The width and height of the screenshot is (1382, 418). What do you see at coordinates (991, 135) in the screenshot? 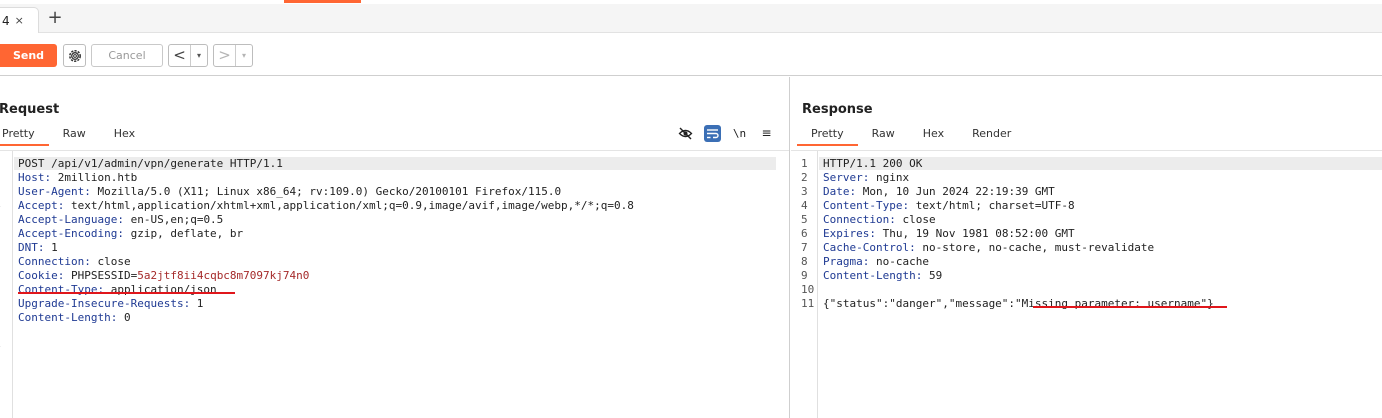
I see `tab-render: Render` at bounding box center [991, 135].